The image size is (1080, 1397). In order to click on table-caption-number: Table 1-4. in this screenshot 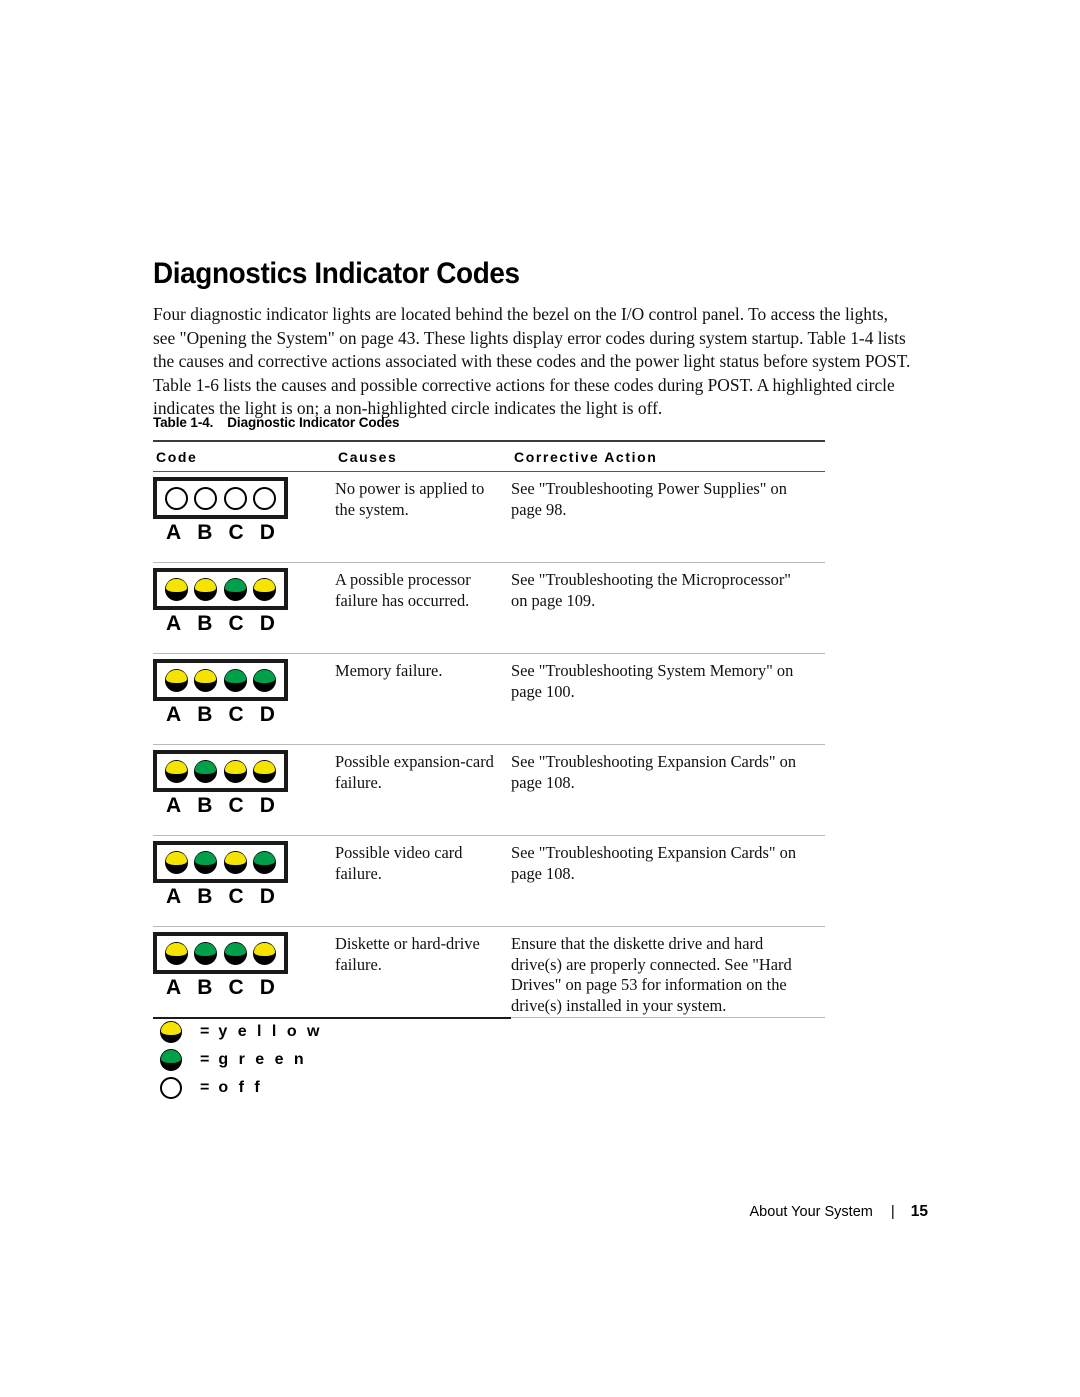, I will do `click(183, 422)`.